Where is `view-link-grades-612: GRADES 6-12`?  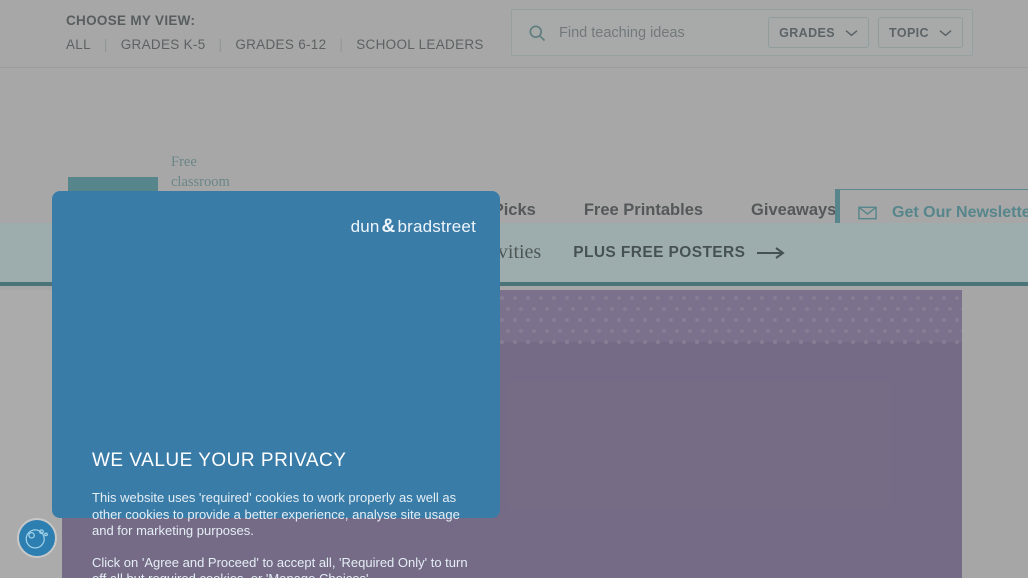
view-link-grades-612: GRADES 6-12 is located at coordinates (280, 44).